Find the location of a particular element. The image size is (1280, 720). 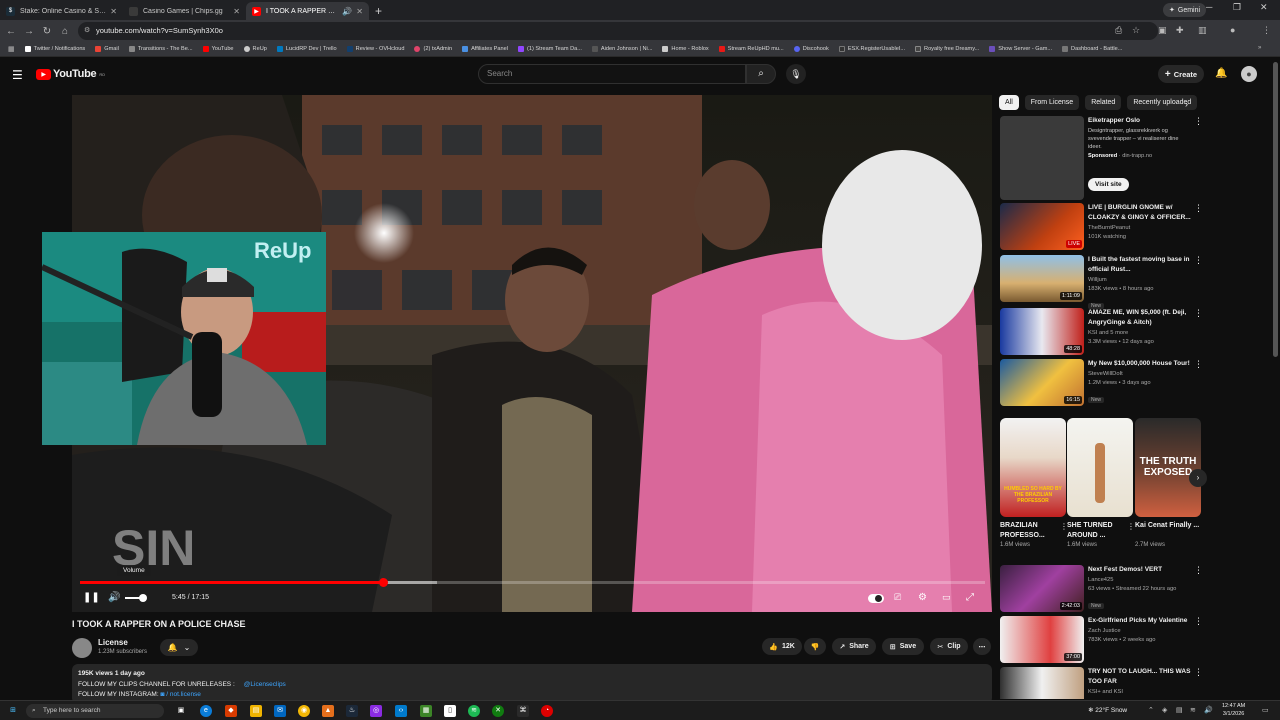

wifi-icon: ≋ is located at coordinates (1193, 710).